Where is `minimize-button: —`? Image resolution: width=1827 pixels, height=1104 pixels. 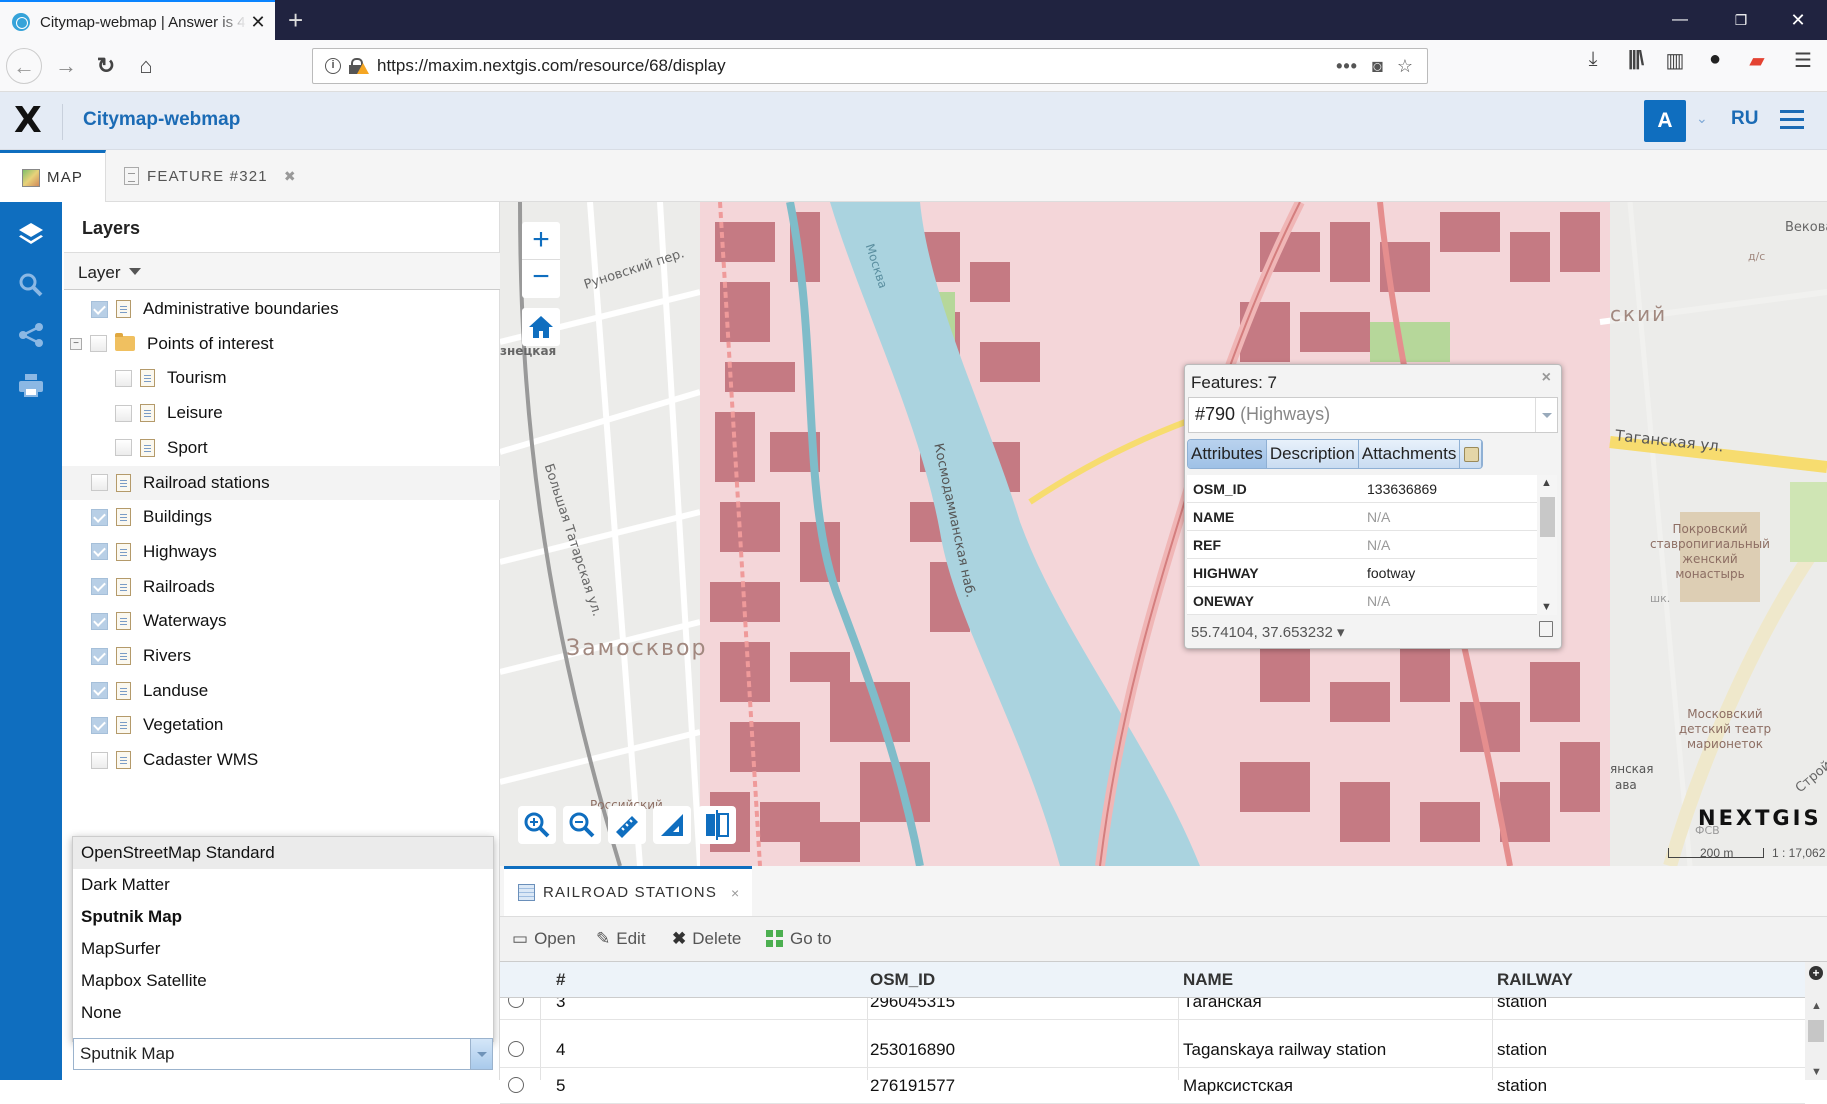 minimize-button: — is located at coordinates (1680, 20).